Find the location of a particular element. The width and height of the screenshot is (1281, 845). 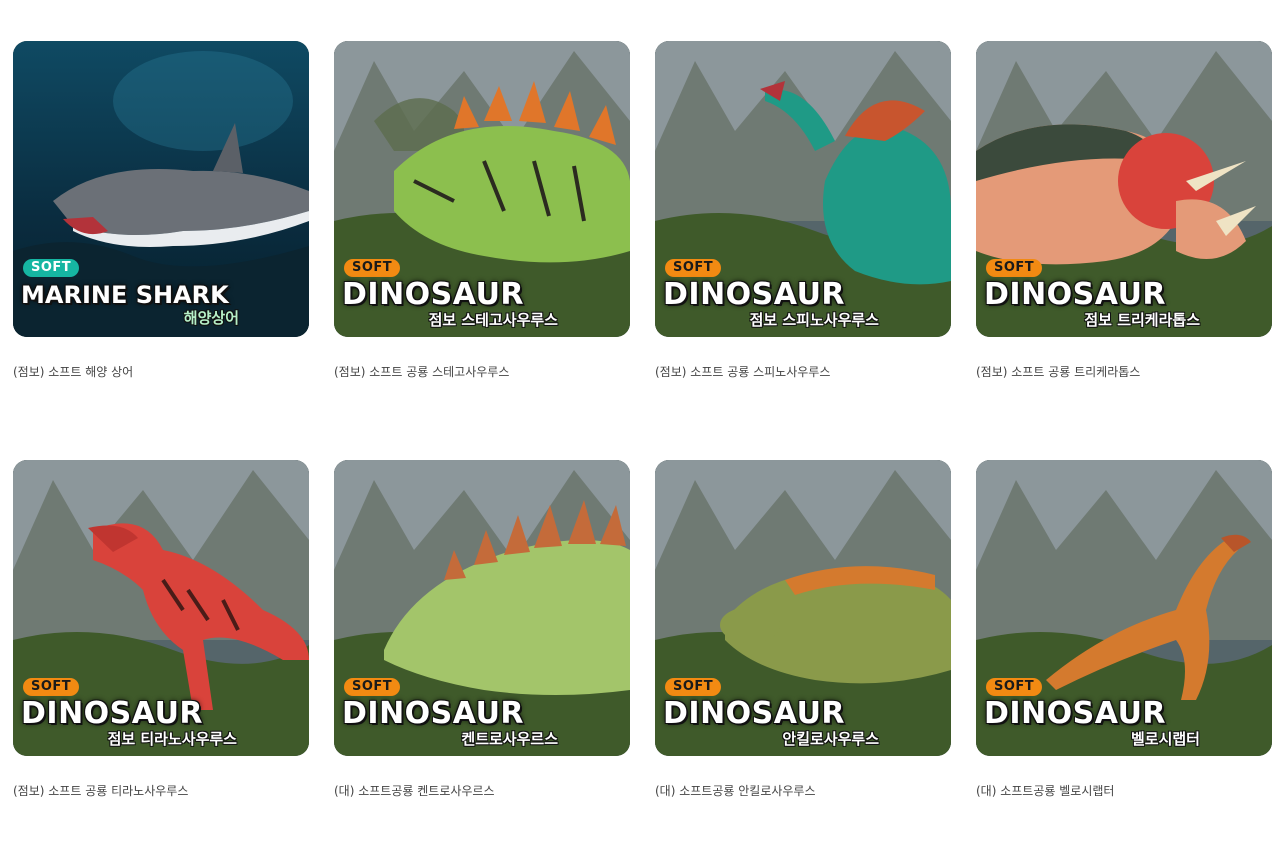

product-caption: (대) 소프트공룡 켄트로사우르스 is located at coordinates (414, 790).